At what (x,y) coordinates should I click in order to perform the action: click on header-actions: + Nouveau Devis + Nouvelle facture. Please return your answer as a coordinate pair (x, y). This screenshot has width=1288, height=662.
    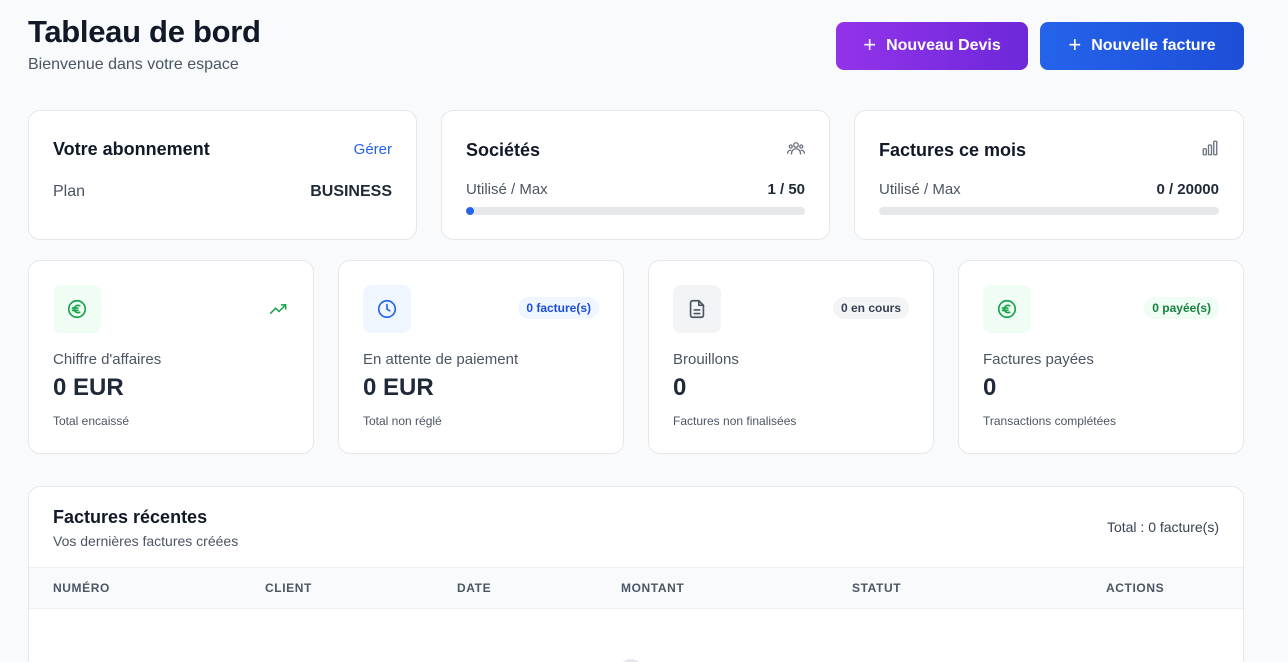
    Looking at the image, I should click on (1040, 46).